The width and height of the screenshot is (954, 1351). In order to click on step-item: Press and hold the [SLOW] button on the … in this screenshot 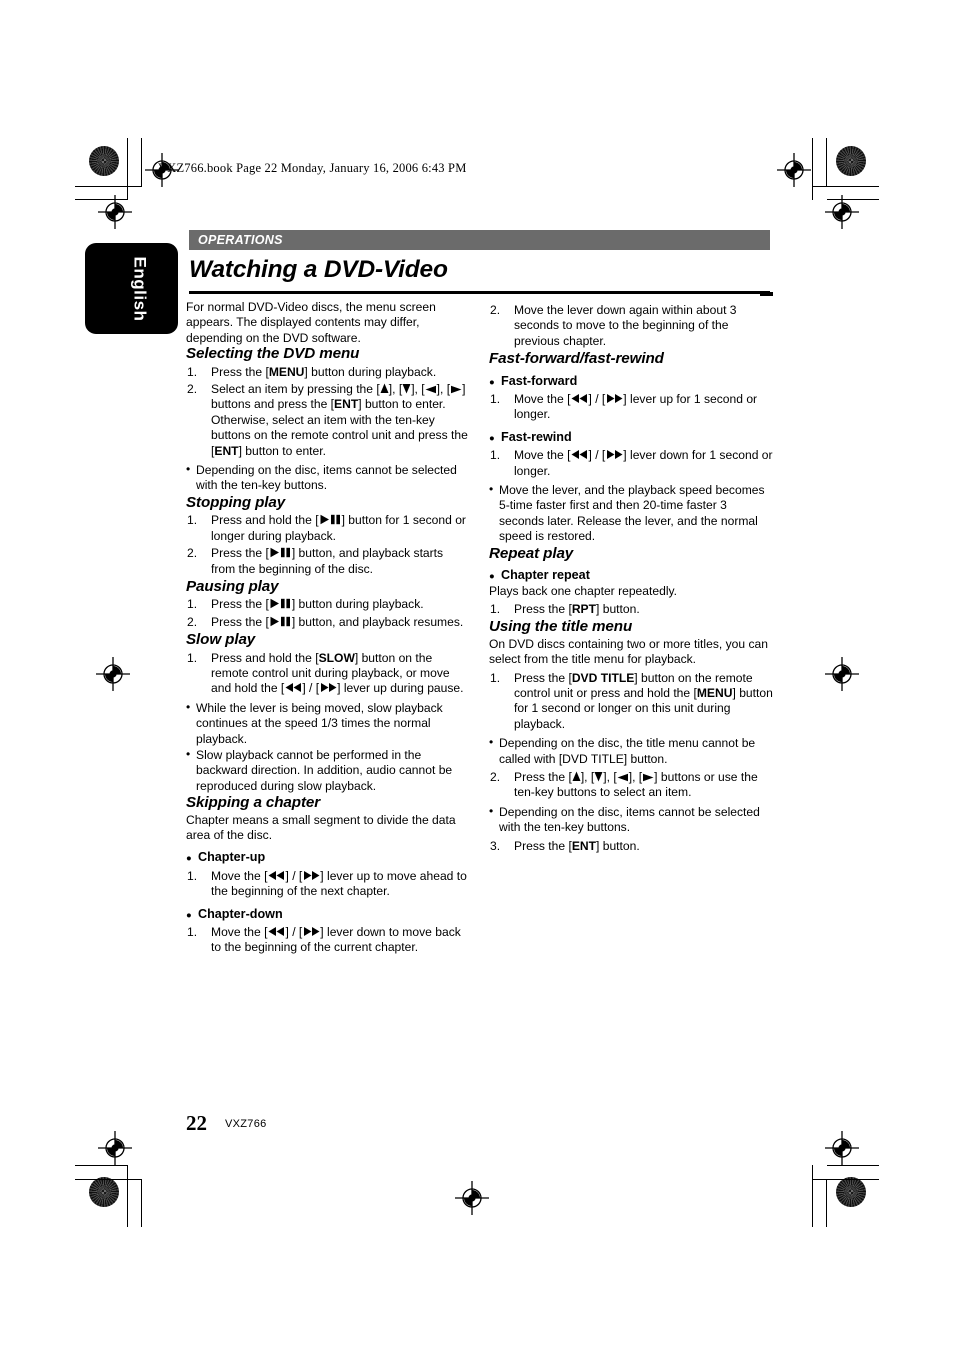, I will do `click(325, 673)`.